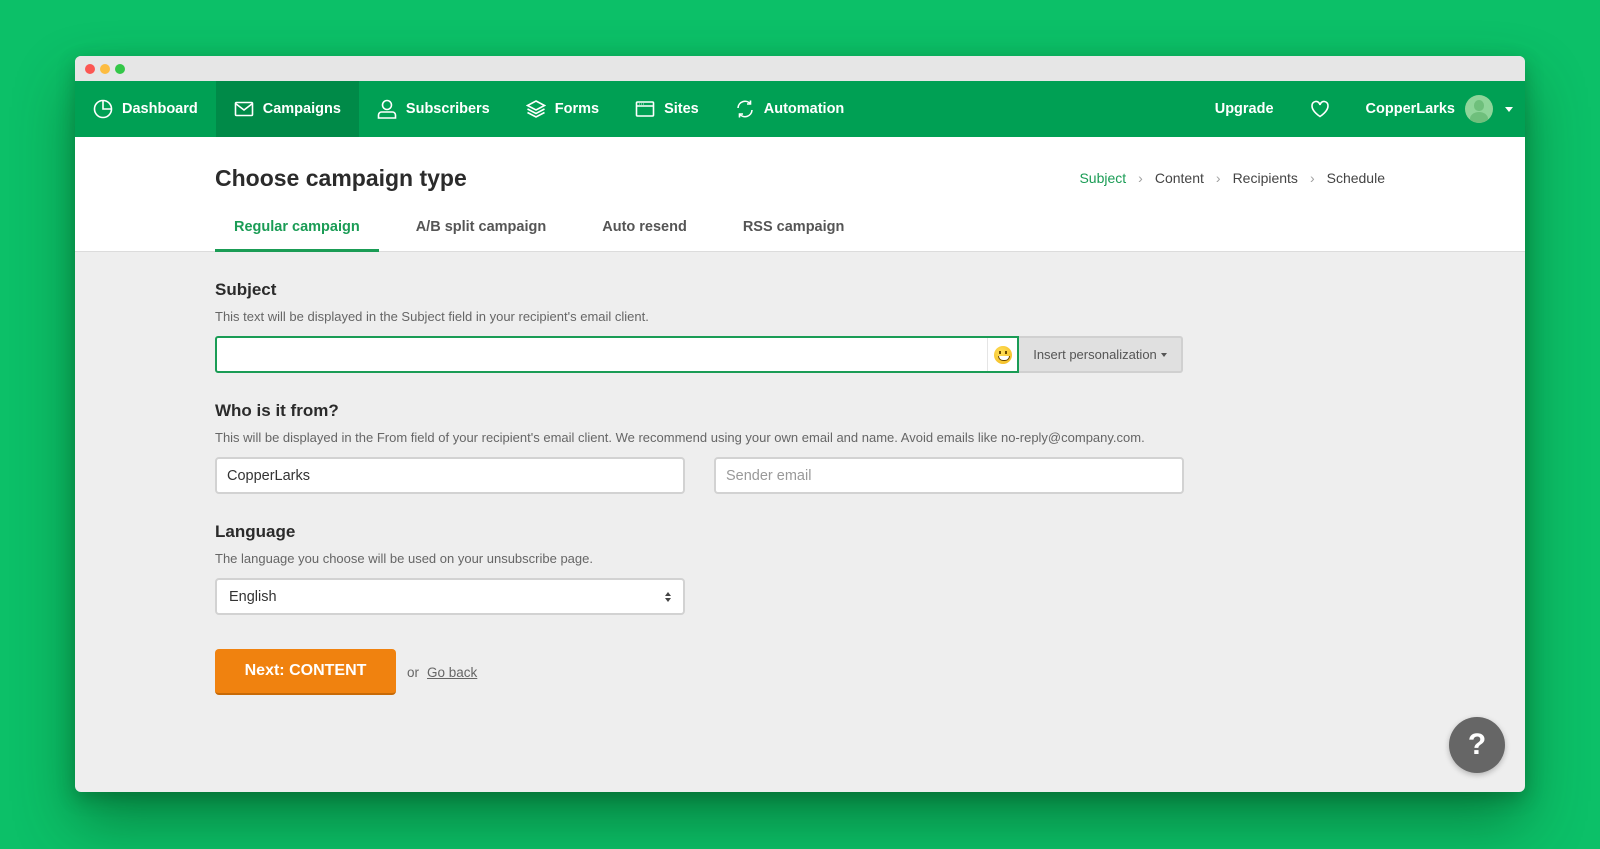 The width and height of the screenshot is (1600, 849). I want to click on avatar, so click(1479, 109).